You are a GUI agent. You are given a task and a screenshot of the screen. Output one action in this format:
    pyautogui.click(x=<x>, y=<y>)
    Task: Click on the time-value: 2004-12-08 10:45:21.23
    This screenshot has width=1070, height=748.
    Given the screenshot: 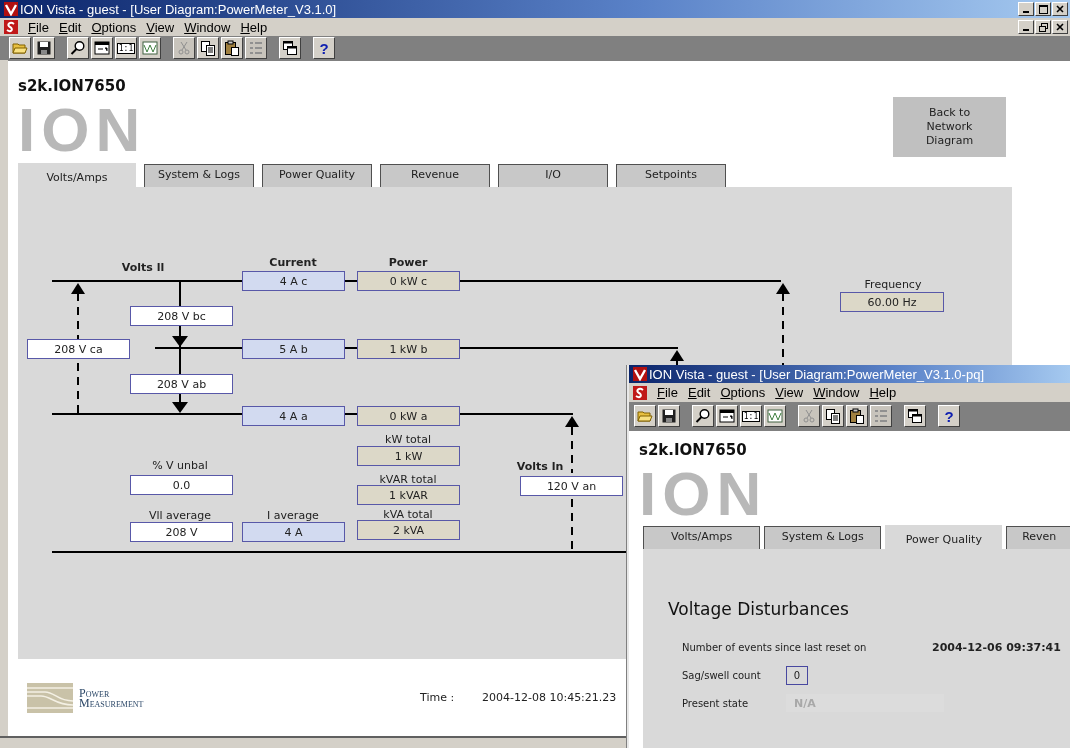 What is the action you would take?
    pyautogui.click(x=549, y=697)
    